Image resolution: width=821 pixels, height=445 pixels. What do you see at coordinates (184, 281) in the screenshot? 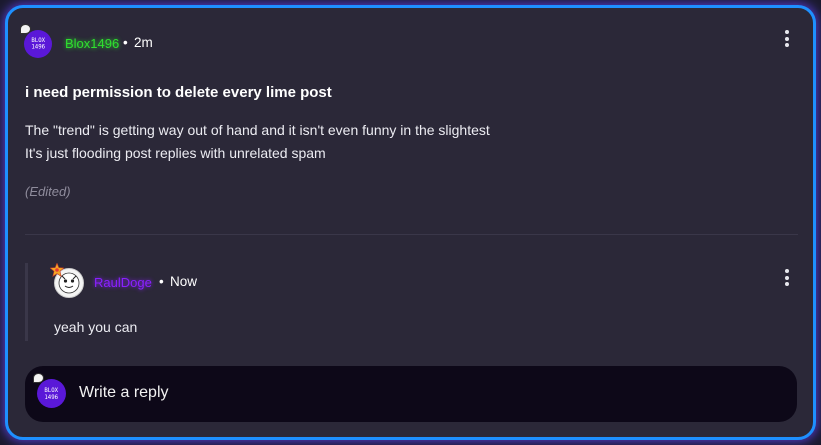
I see `reply-timestamp: Now` at bounding box center [184, 281].